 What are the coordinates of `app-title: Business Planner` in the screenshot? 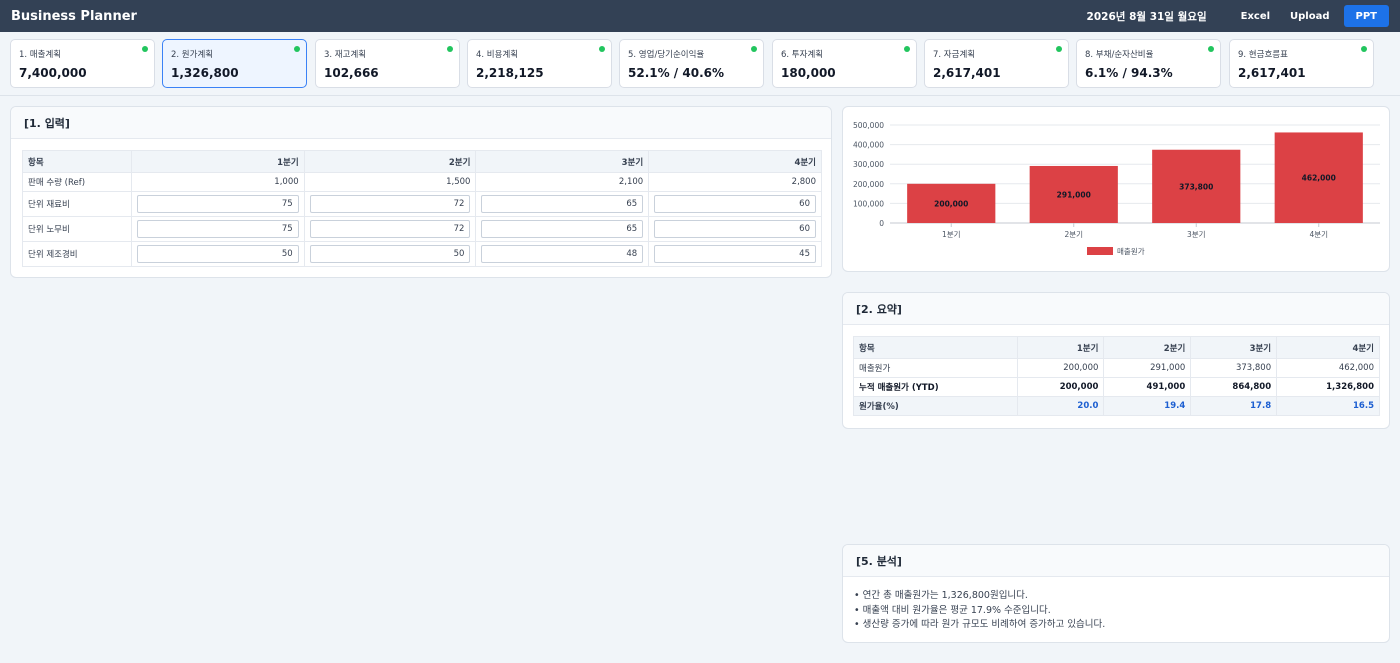 It's located at (74, 16).